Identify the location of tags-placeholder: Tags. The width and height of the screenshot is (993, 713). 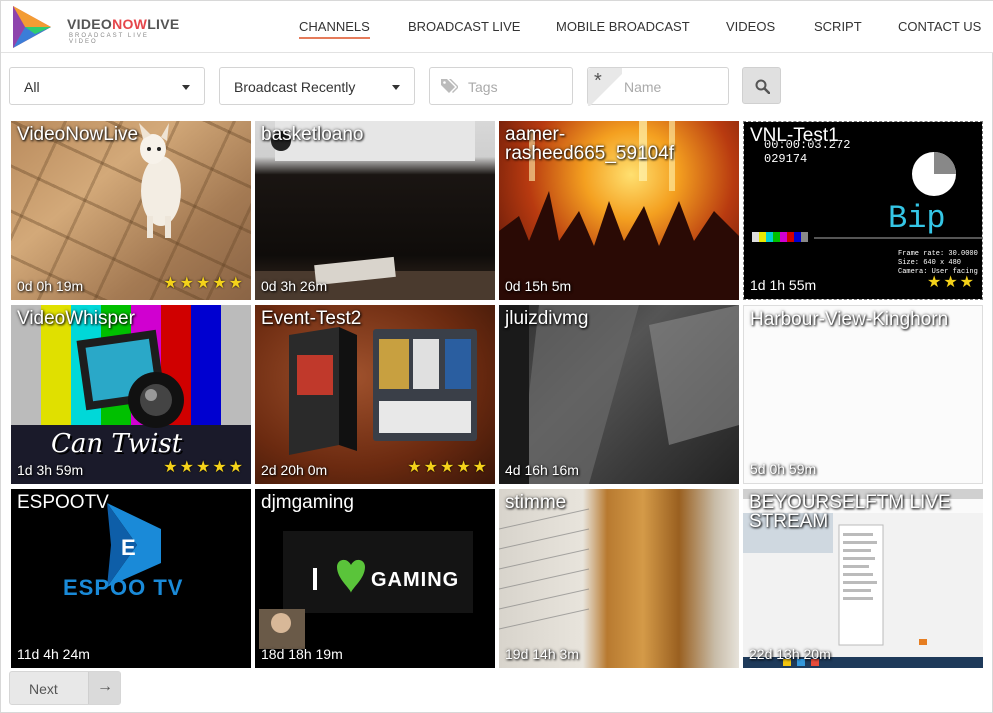
(483, 87).